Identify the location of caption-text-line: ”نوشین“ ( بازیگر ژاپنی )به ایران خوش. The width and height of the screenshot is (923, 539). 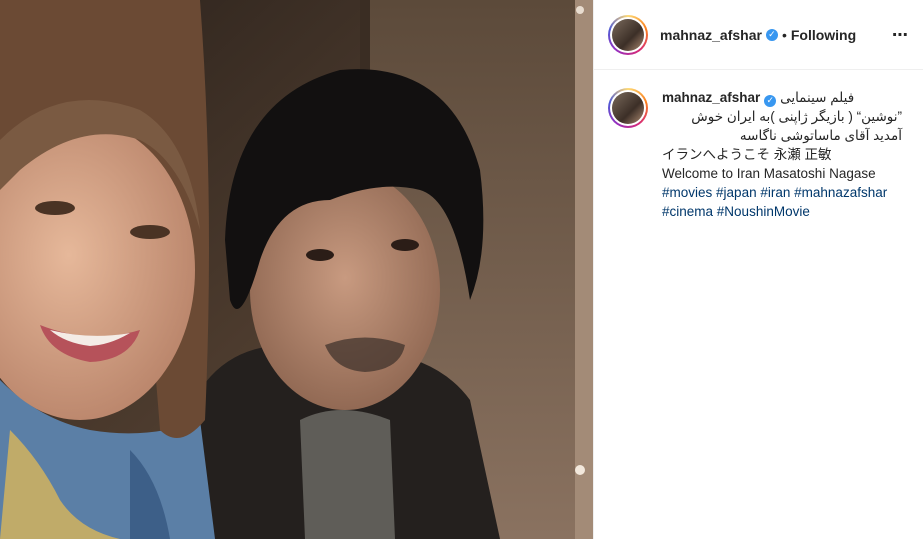
(796, 116).